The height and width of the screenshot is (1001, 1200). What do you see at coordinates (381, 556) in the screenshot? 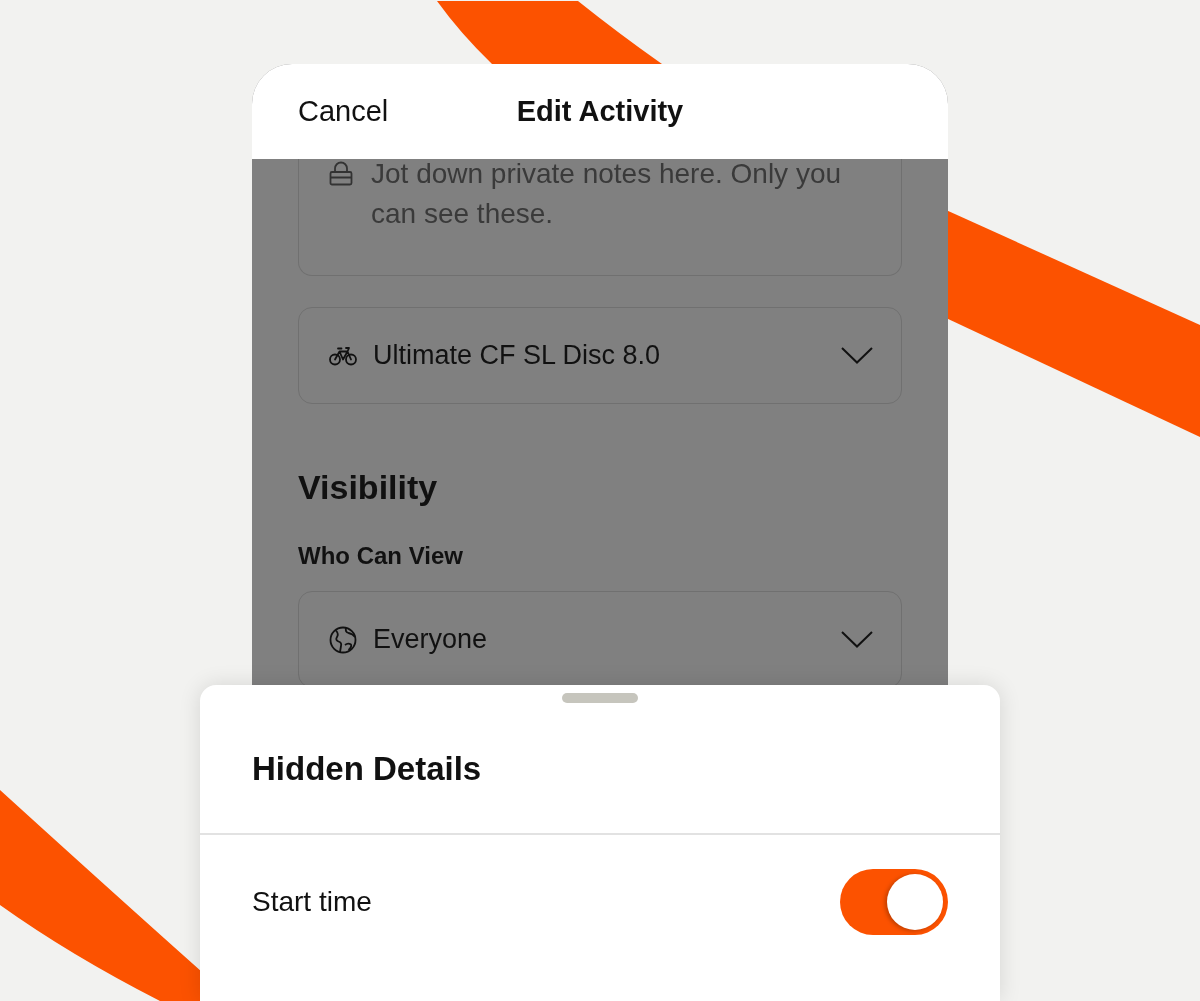
I see `field-label: Who Can View` at bounding box center [381, 556].